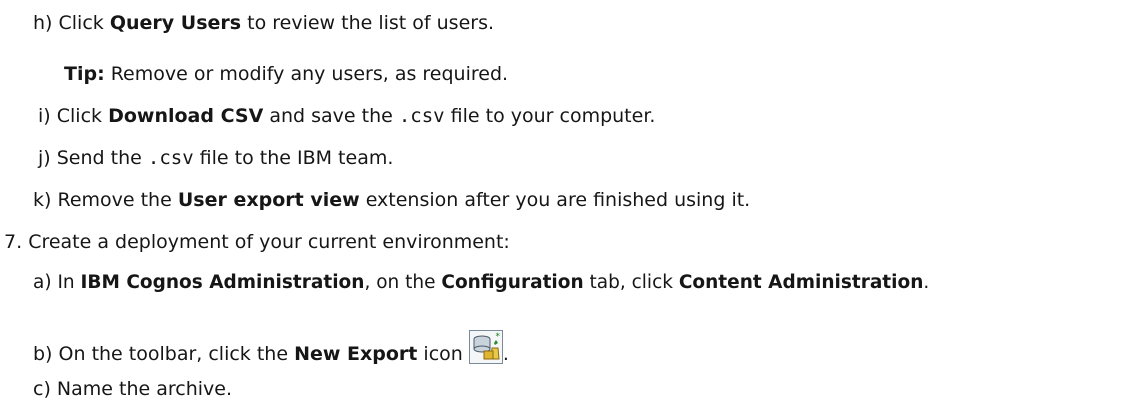  I want to click on step-marker: i), so click(44, 116).